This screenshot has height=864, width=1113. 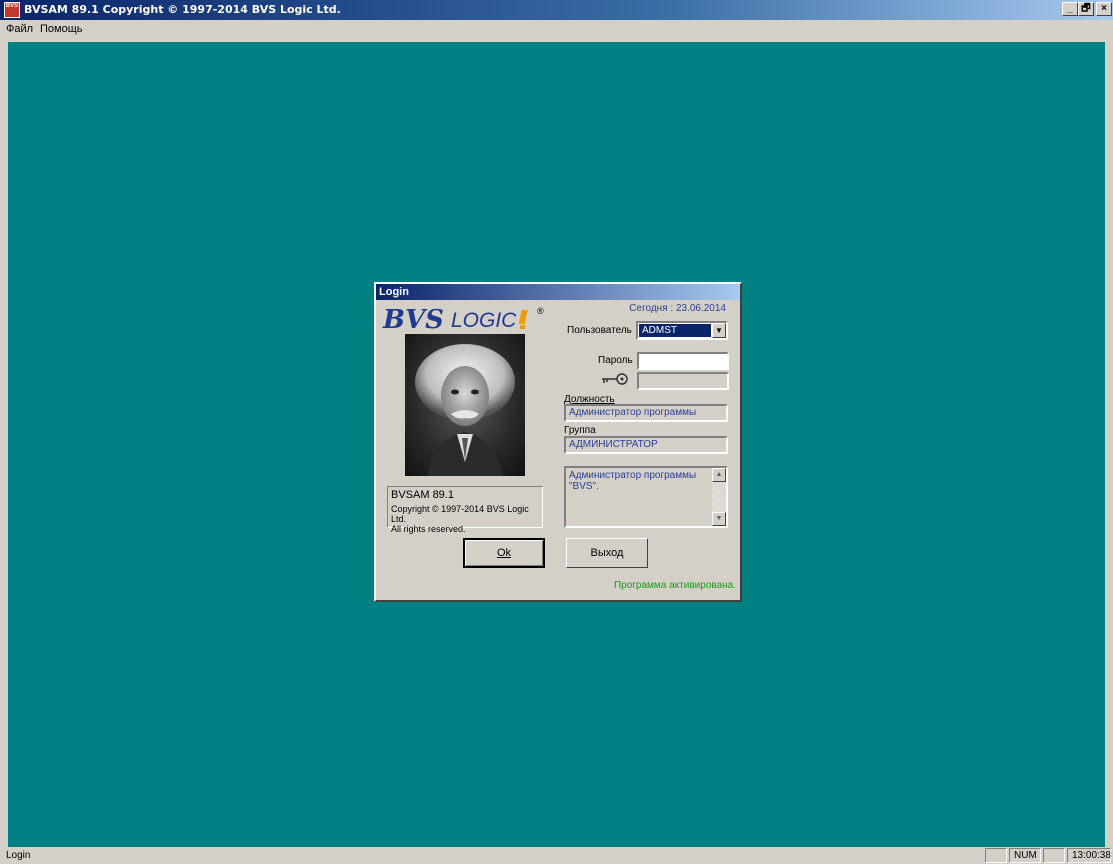 What do you see at coordinates (683, 361) in the screenshot?
I see `password-field` at bounding box center [683, 361].